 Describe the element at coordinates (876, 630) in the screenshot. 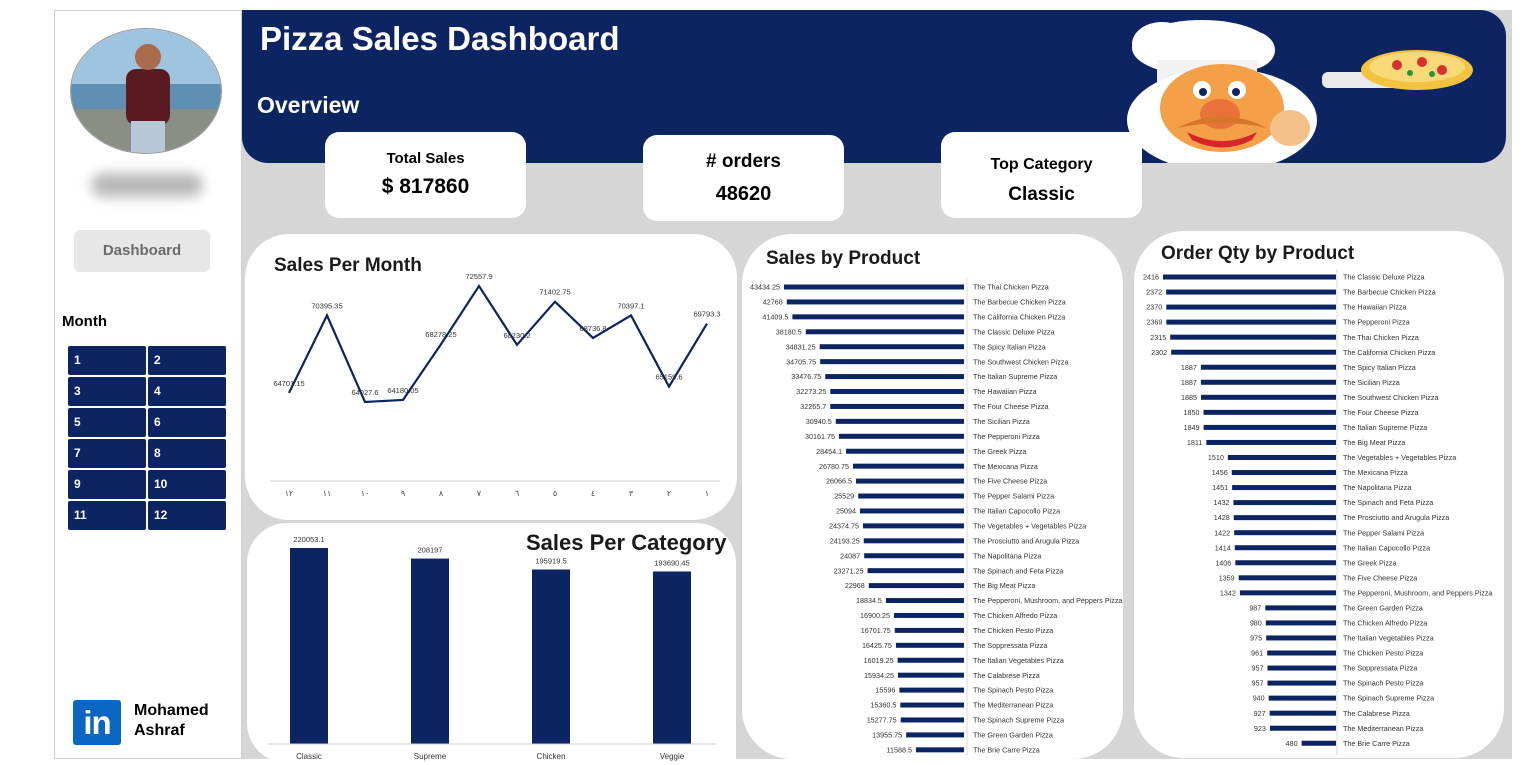

I see `product-value-label: 16701.75` at that location.